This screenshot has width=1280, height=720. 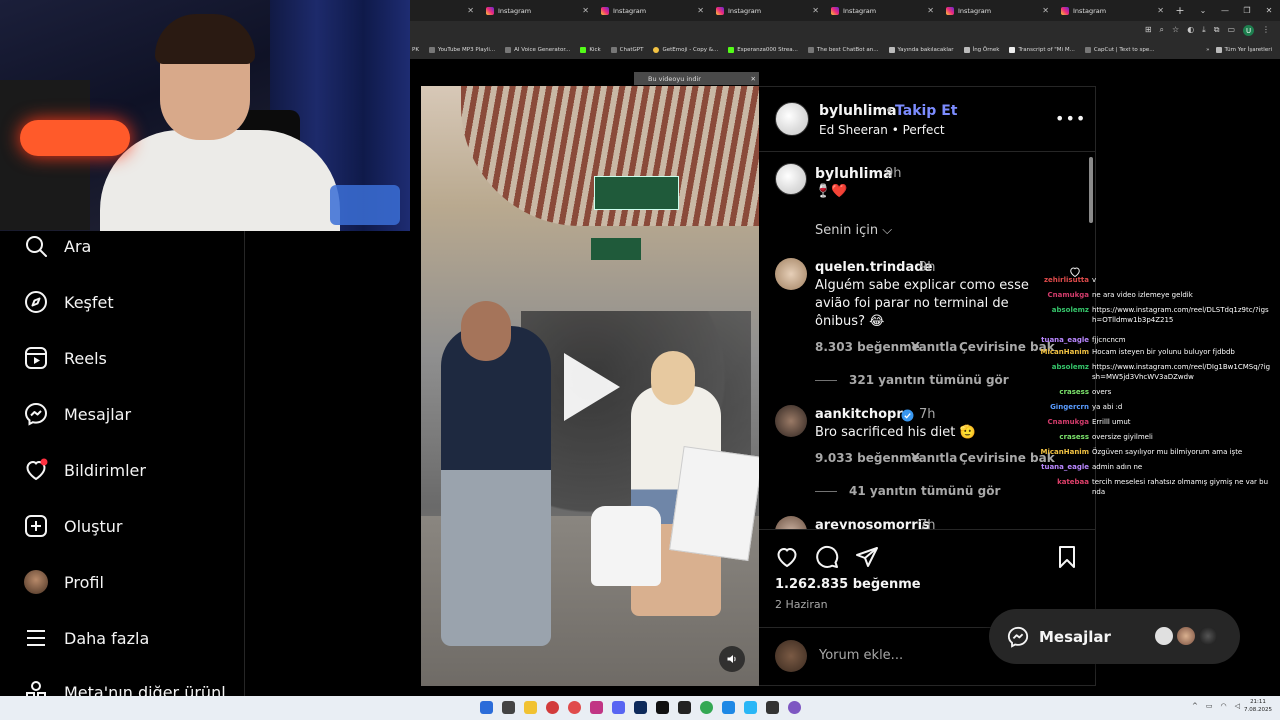 I want to click on comment-username: aankitchopra, so click(x=863, y=414).